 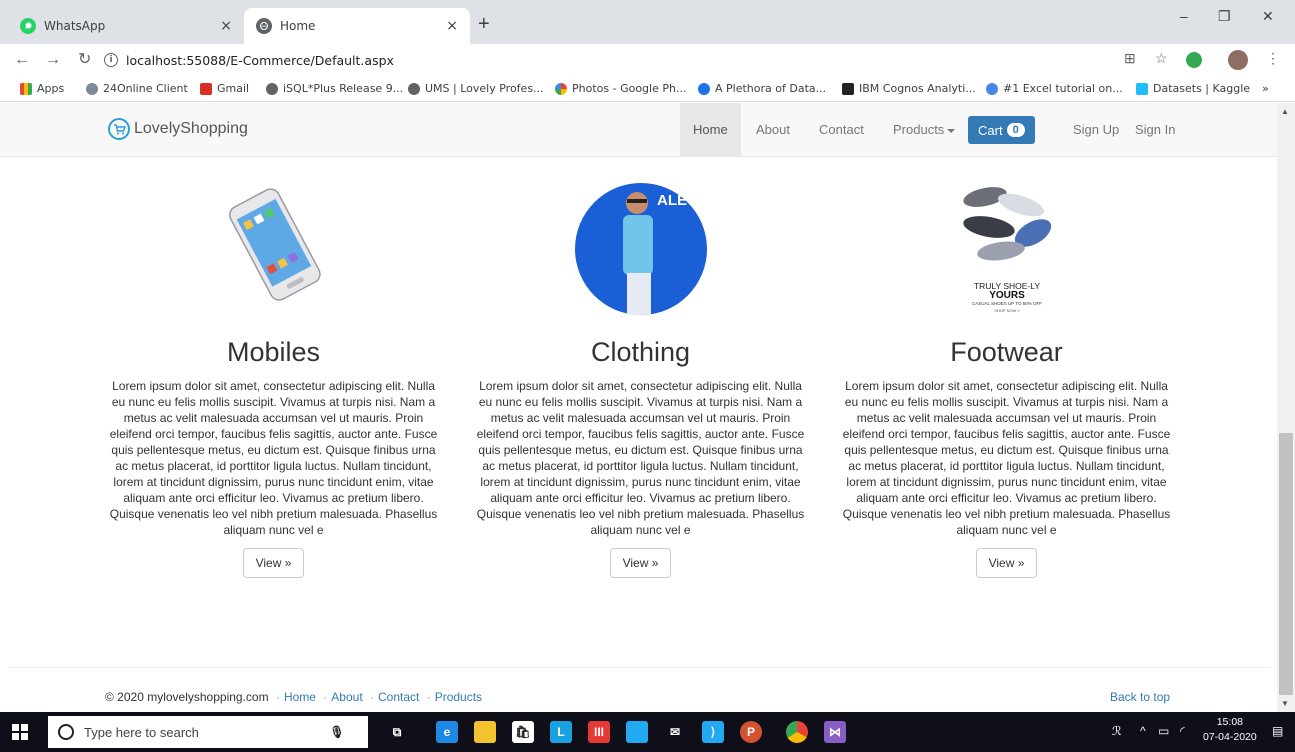 What do you see at coordinates (274, 245) in the screenshot?
I see `mobile-phone-image` at bounding box center [274, 245].